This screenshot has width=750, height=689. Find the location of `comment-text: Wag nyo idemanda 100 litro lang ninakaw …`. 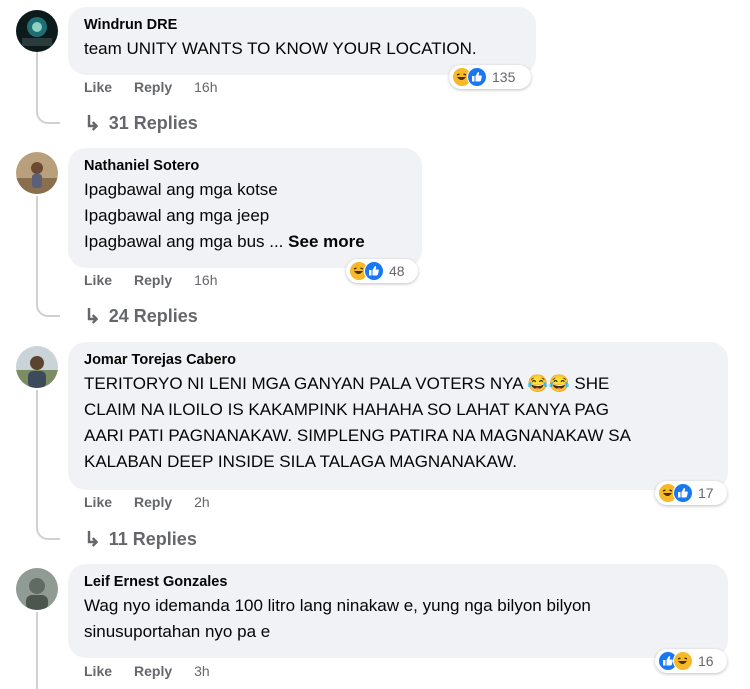

comment-text: Wag nyo idemanda 100 litro lang ninakaw … is located at coordinates (337, 605).